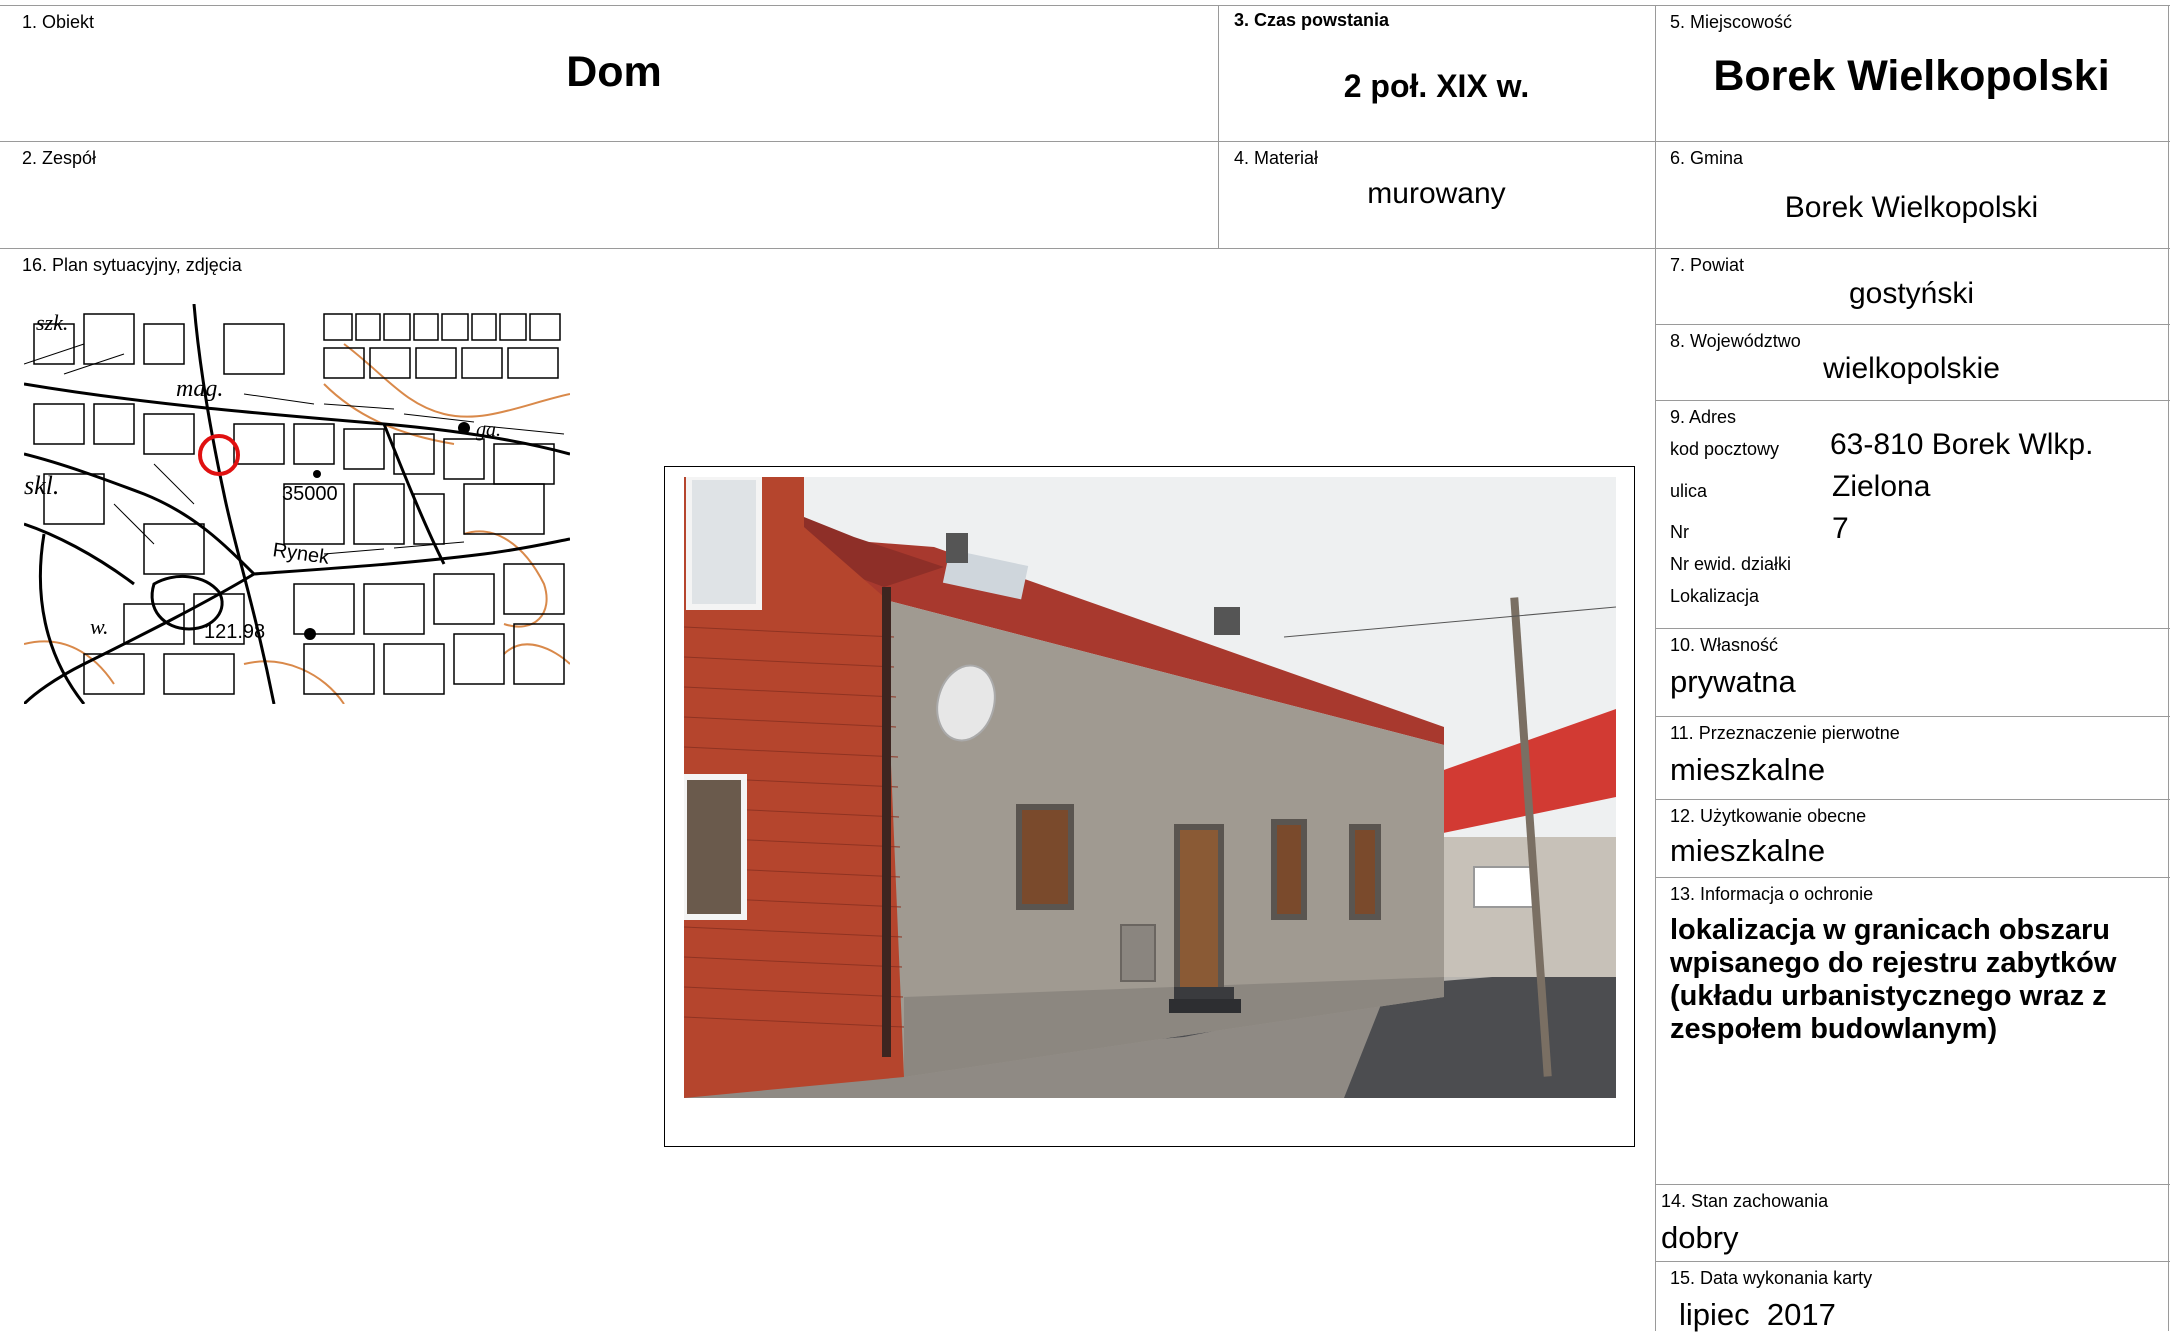  Describe the element at coordinates (52, 322) in the screenshot. I see `map-label-szk: szk.` at that location.